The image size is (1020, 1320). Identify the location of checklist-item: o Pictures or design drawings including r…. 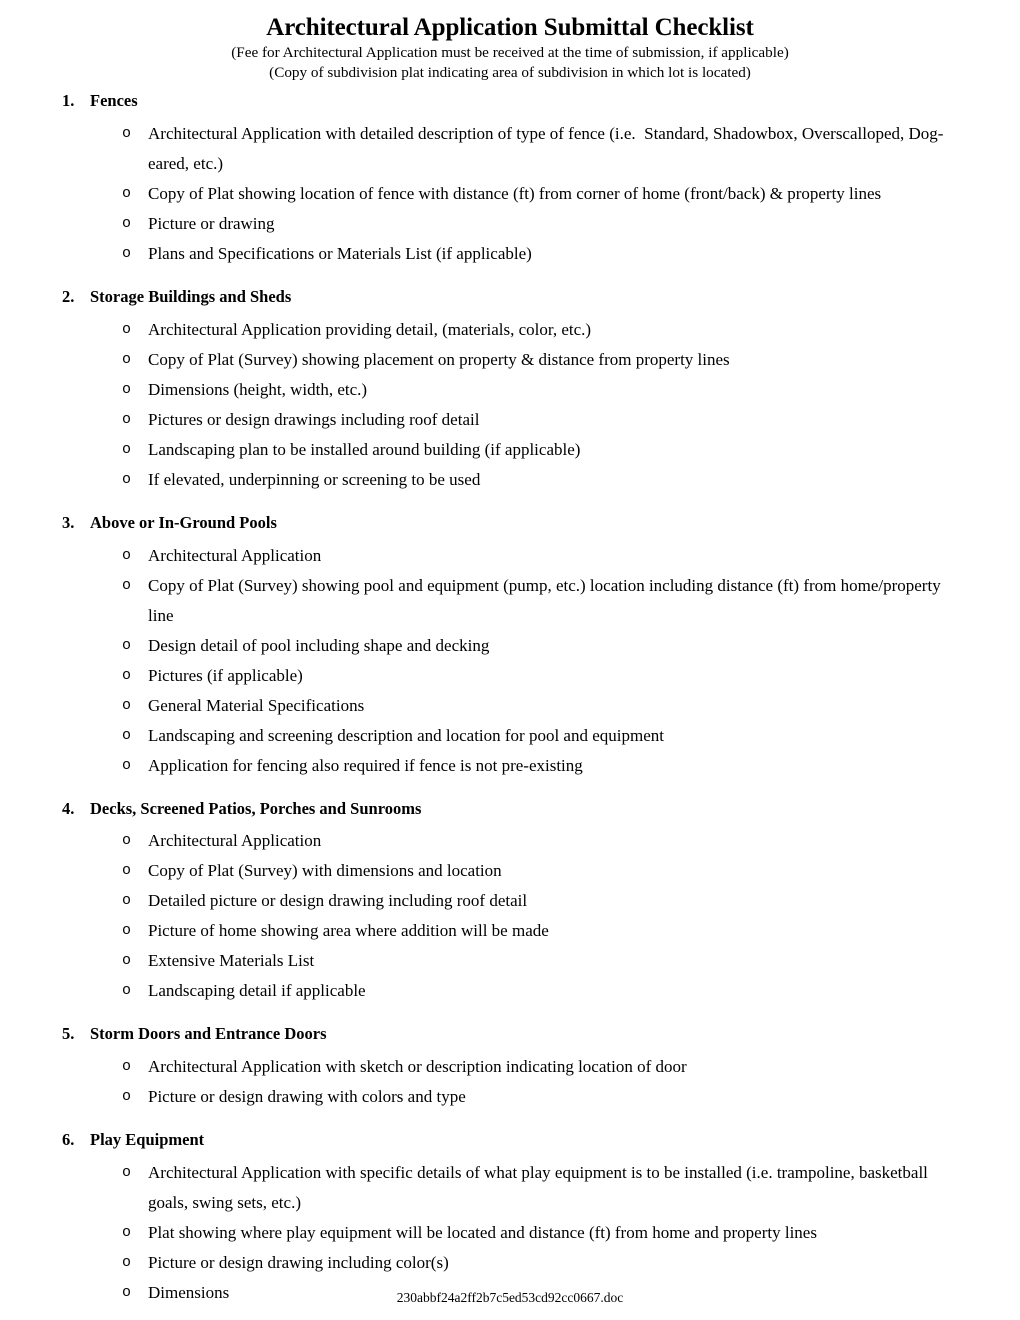
(510, 420).